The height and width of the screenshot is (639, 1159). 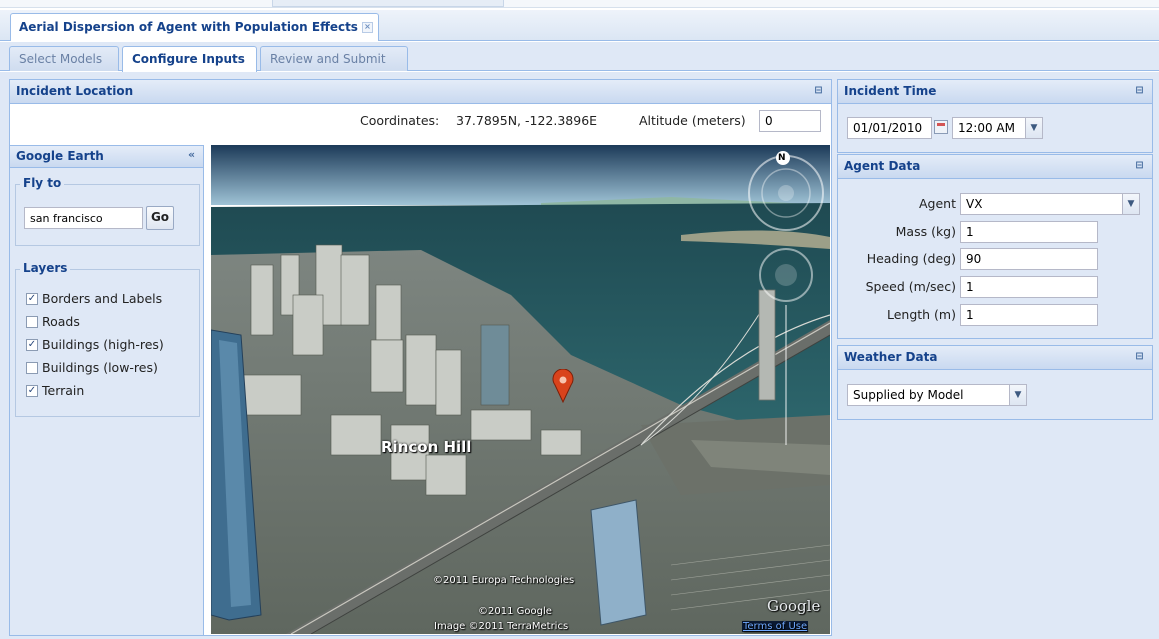 I want to click on date-picker, so click(x=898, y=128).